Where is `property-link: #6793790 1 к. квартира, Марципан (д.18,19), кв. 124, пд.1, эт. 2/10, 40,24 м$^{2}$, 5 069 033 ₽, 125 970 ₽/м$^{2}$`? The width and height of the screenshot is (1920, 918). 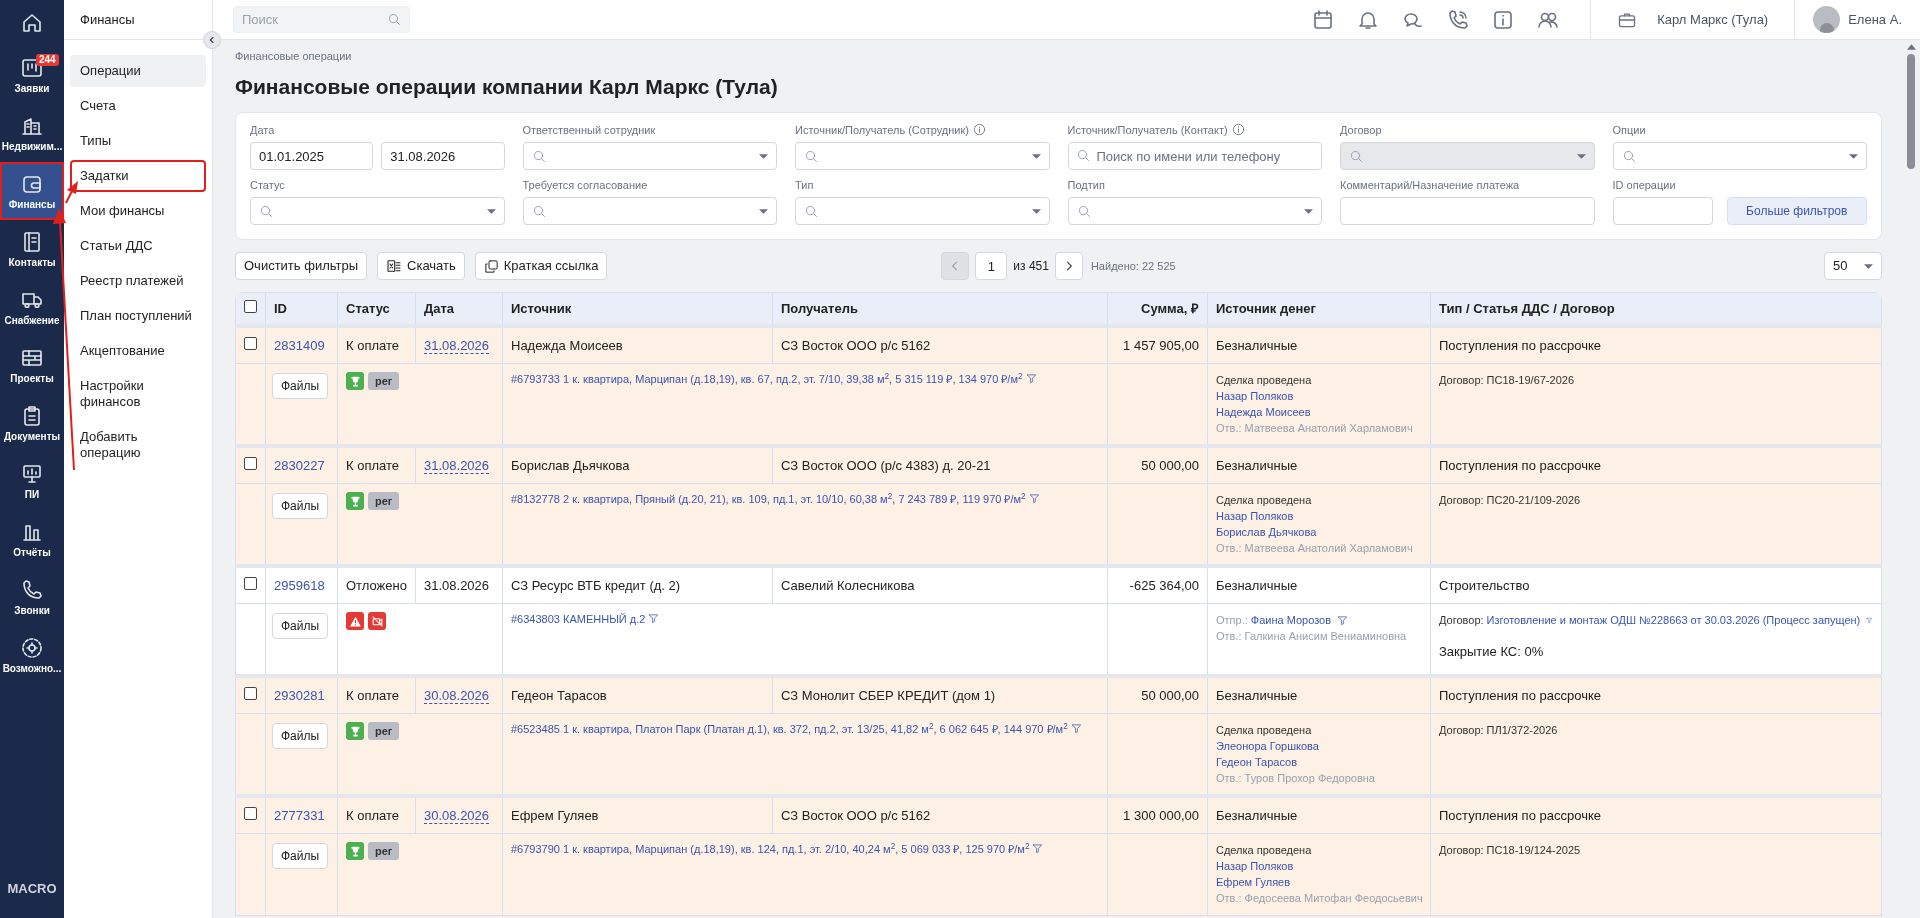
property-link: #6793790 1 к. квартира, Марципан (д.18,19), кв. 124, пд.1, эт. 2/10, 40,24 м$^{2}$, 5 069 033 ₽, 125 970 ₽/м$^{2}$ is located at coordinates (770, 849).